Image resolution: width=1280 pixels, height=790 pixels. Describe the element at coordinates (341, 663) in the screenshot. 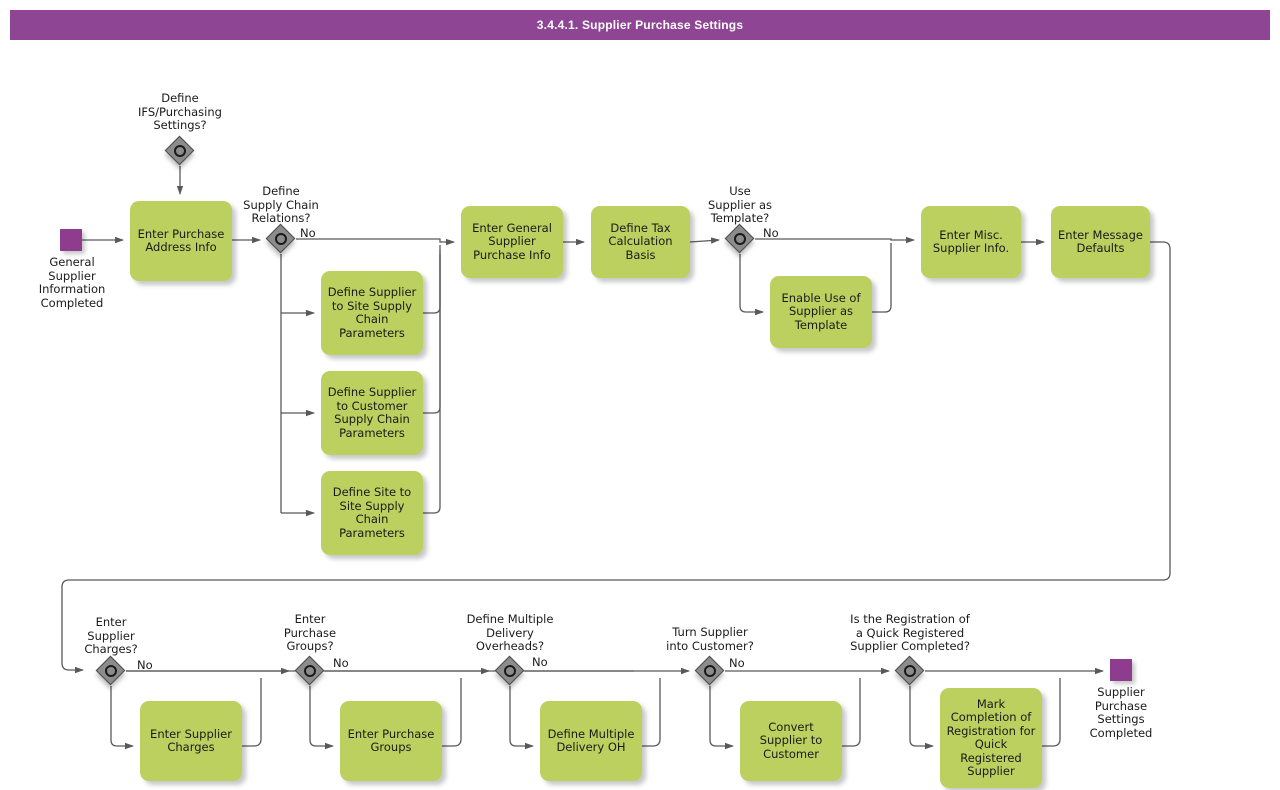

I see `flow-label-purchase-groups-no: No` at that location.